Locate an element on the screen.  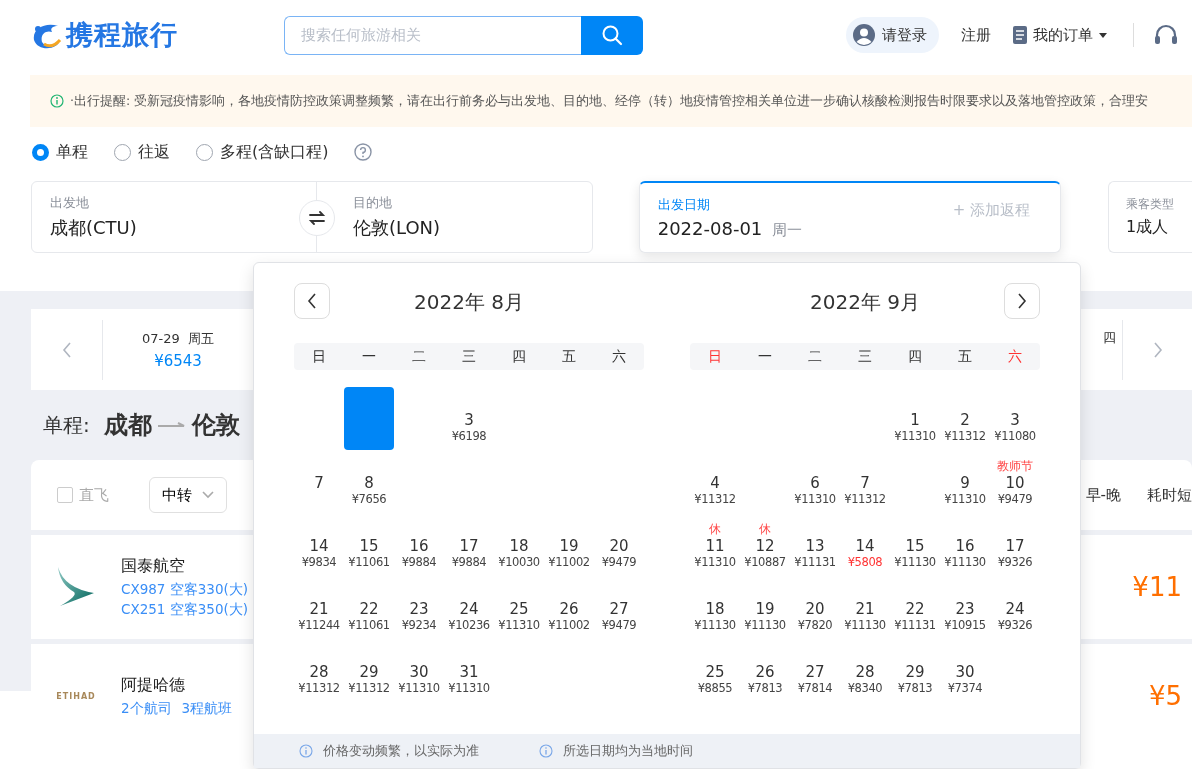
calendar-day: 17 ¥9326 is located at coordinates (1015, 544).